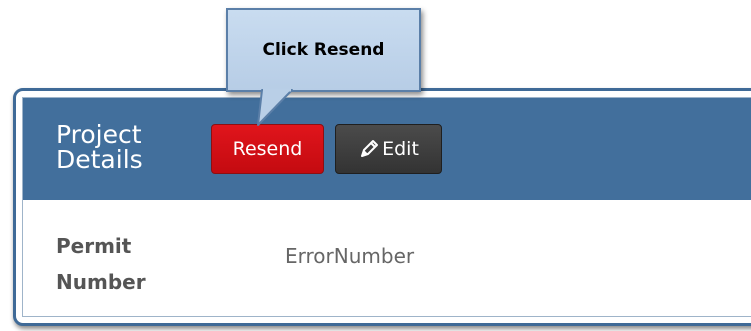  I want to click on edit-button-label: Edit, so click(400, 149).